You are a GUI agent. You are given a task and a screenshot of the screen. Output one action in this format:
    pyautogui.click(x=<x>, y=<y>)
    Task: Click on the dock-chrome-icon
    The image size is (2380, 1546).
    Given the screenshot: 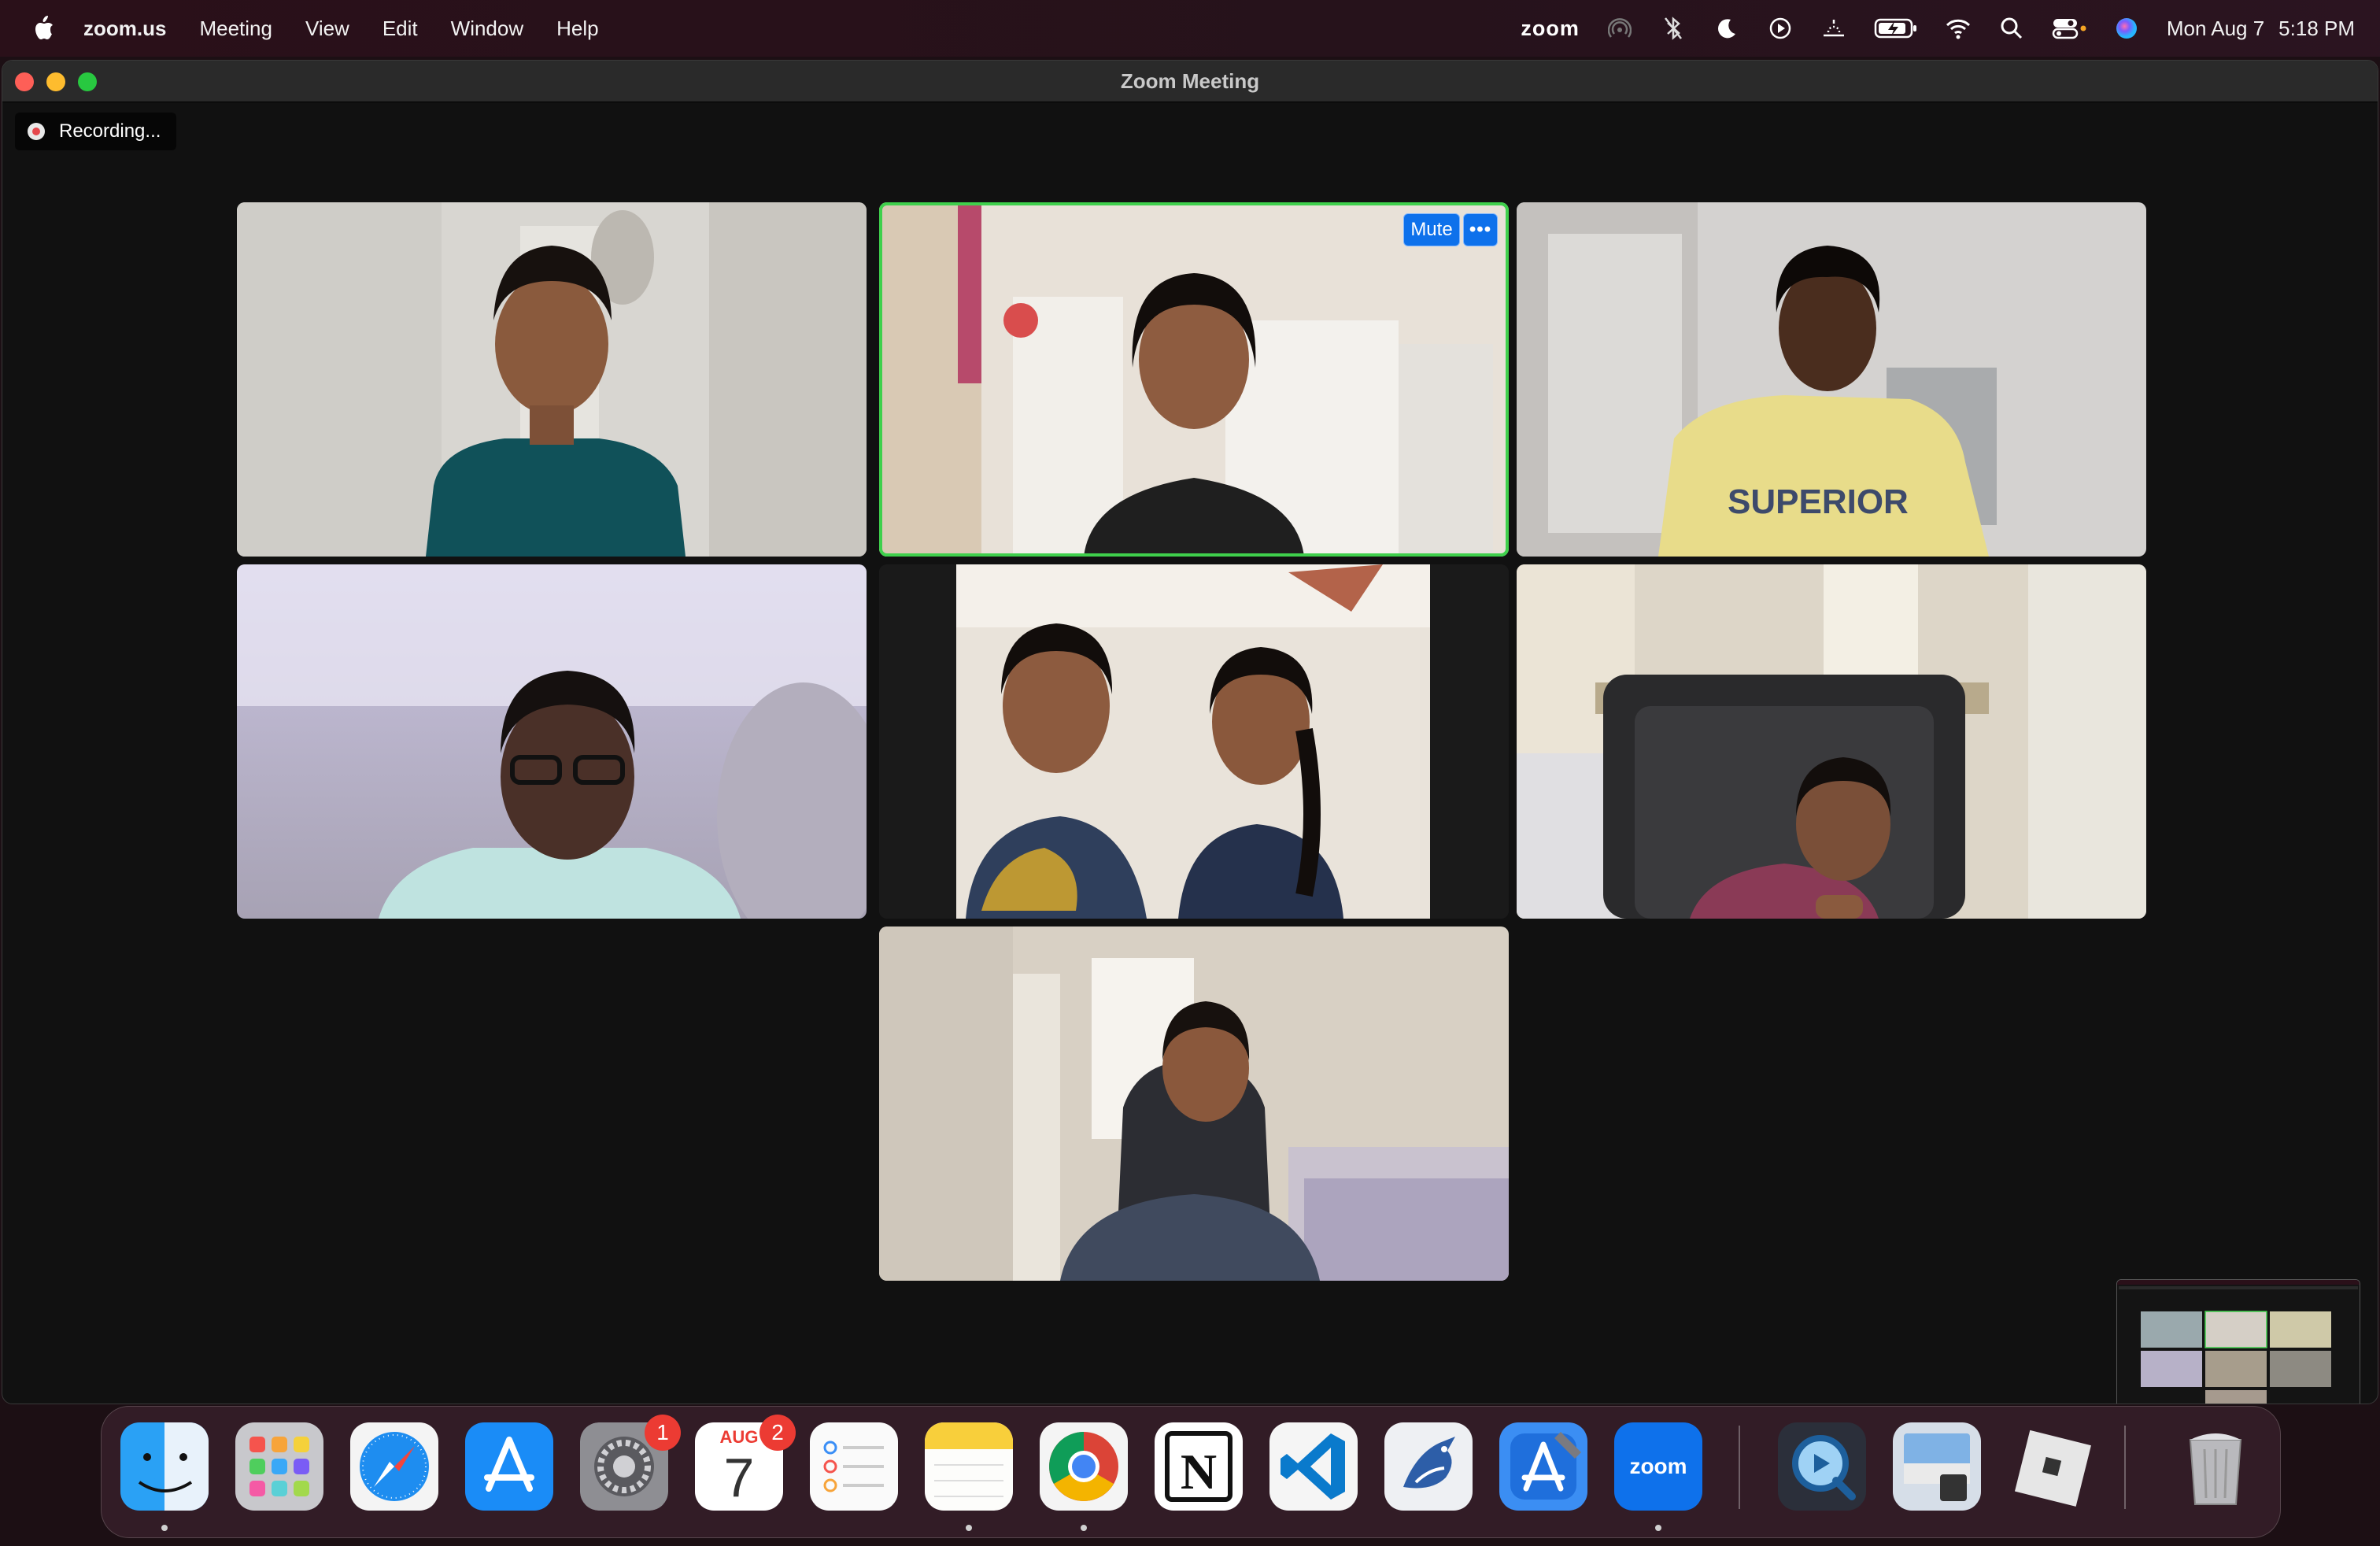 What is the action you would take?
    pyautogui.click(x=1084, y=1466)
    